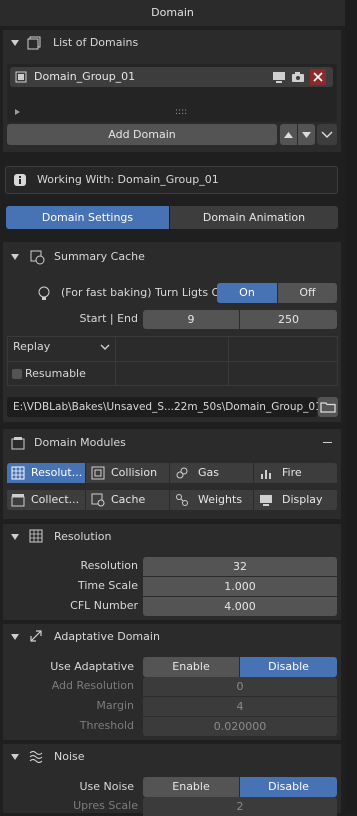  What do you see at coordinates (302, 499) in the screenshot?
I see `module-label: Display` at bounding box center [302, 499].